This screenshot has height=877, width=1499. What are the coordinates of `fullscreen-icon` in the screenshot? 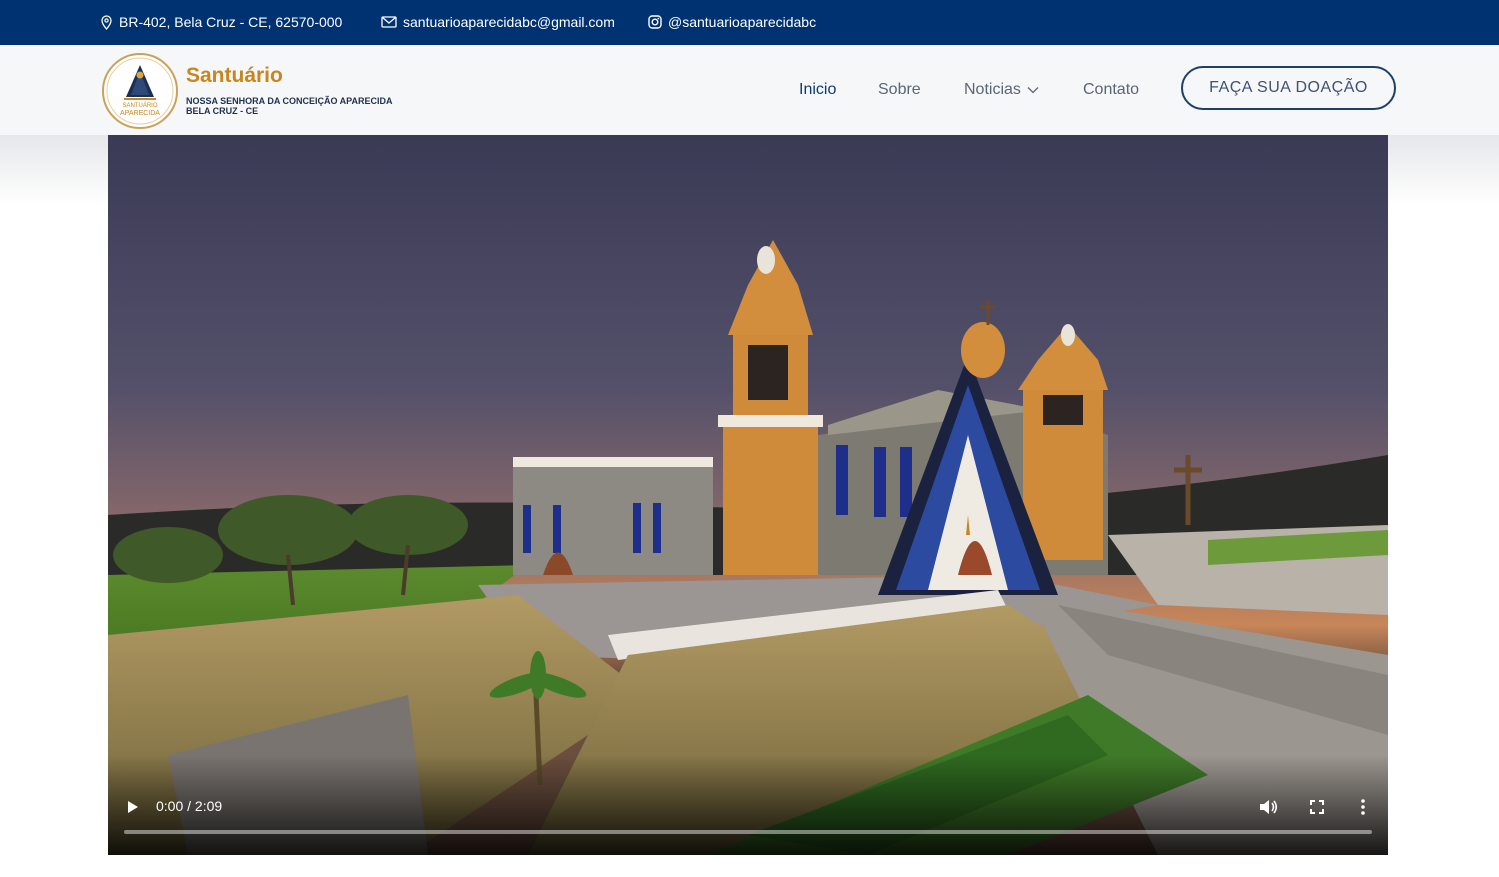 It's located at (1317, 807).